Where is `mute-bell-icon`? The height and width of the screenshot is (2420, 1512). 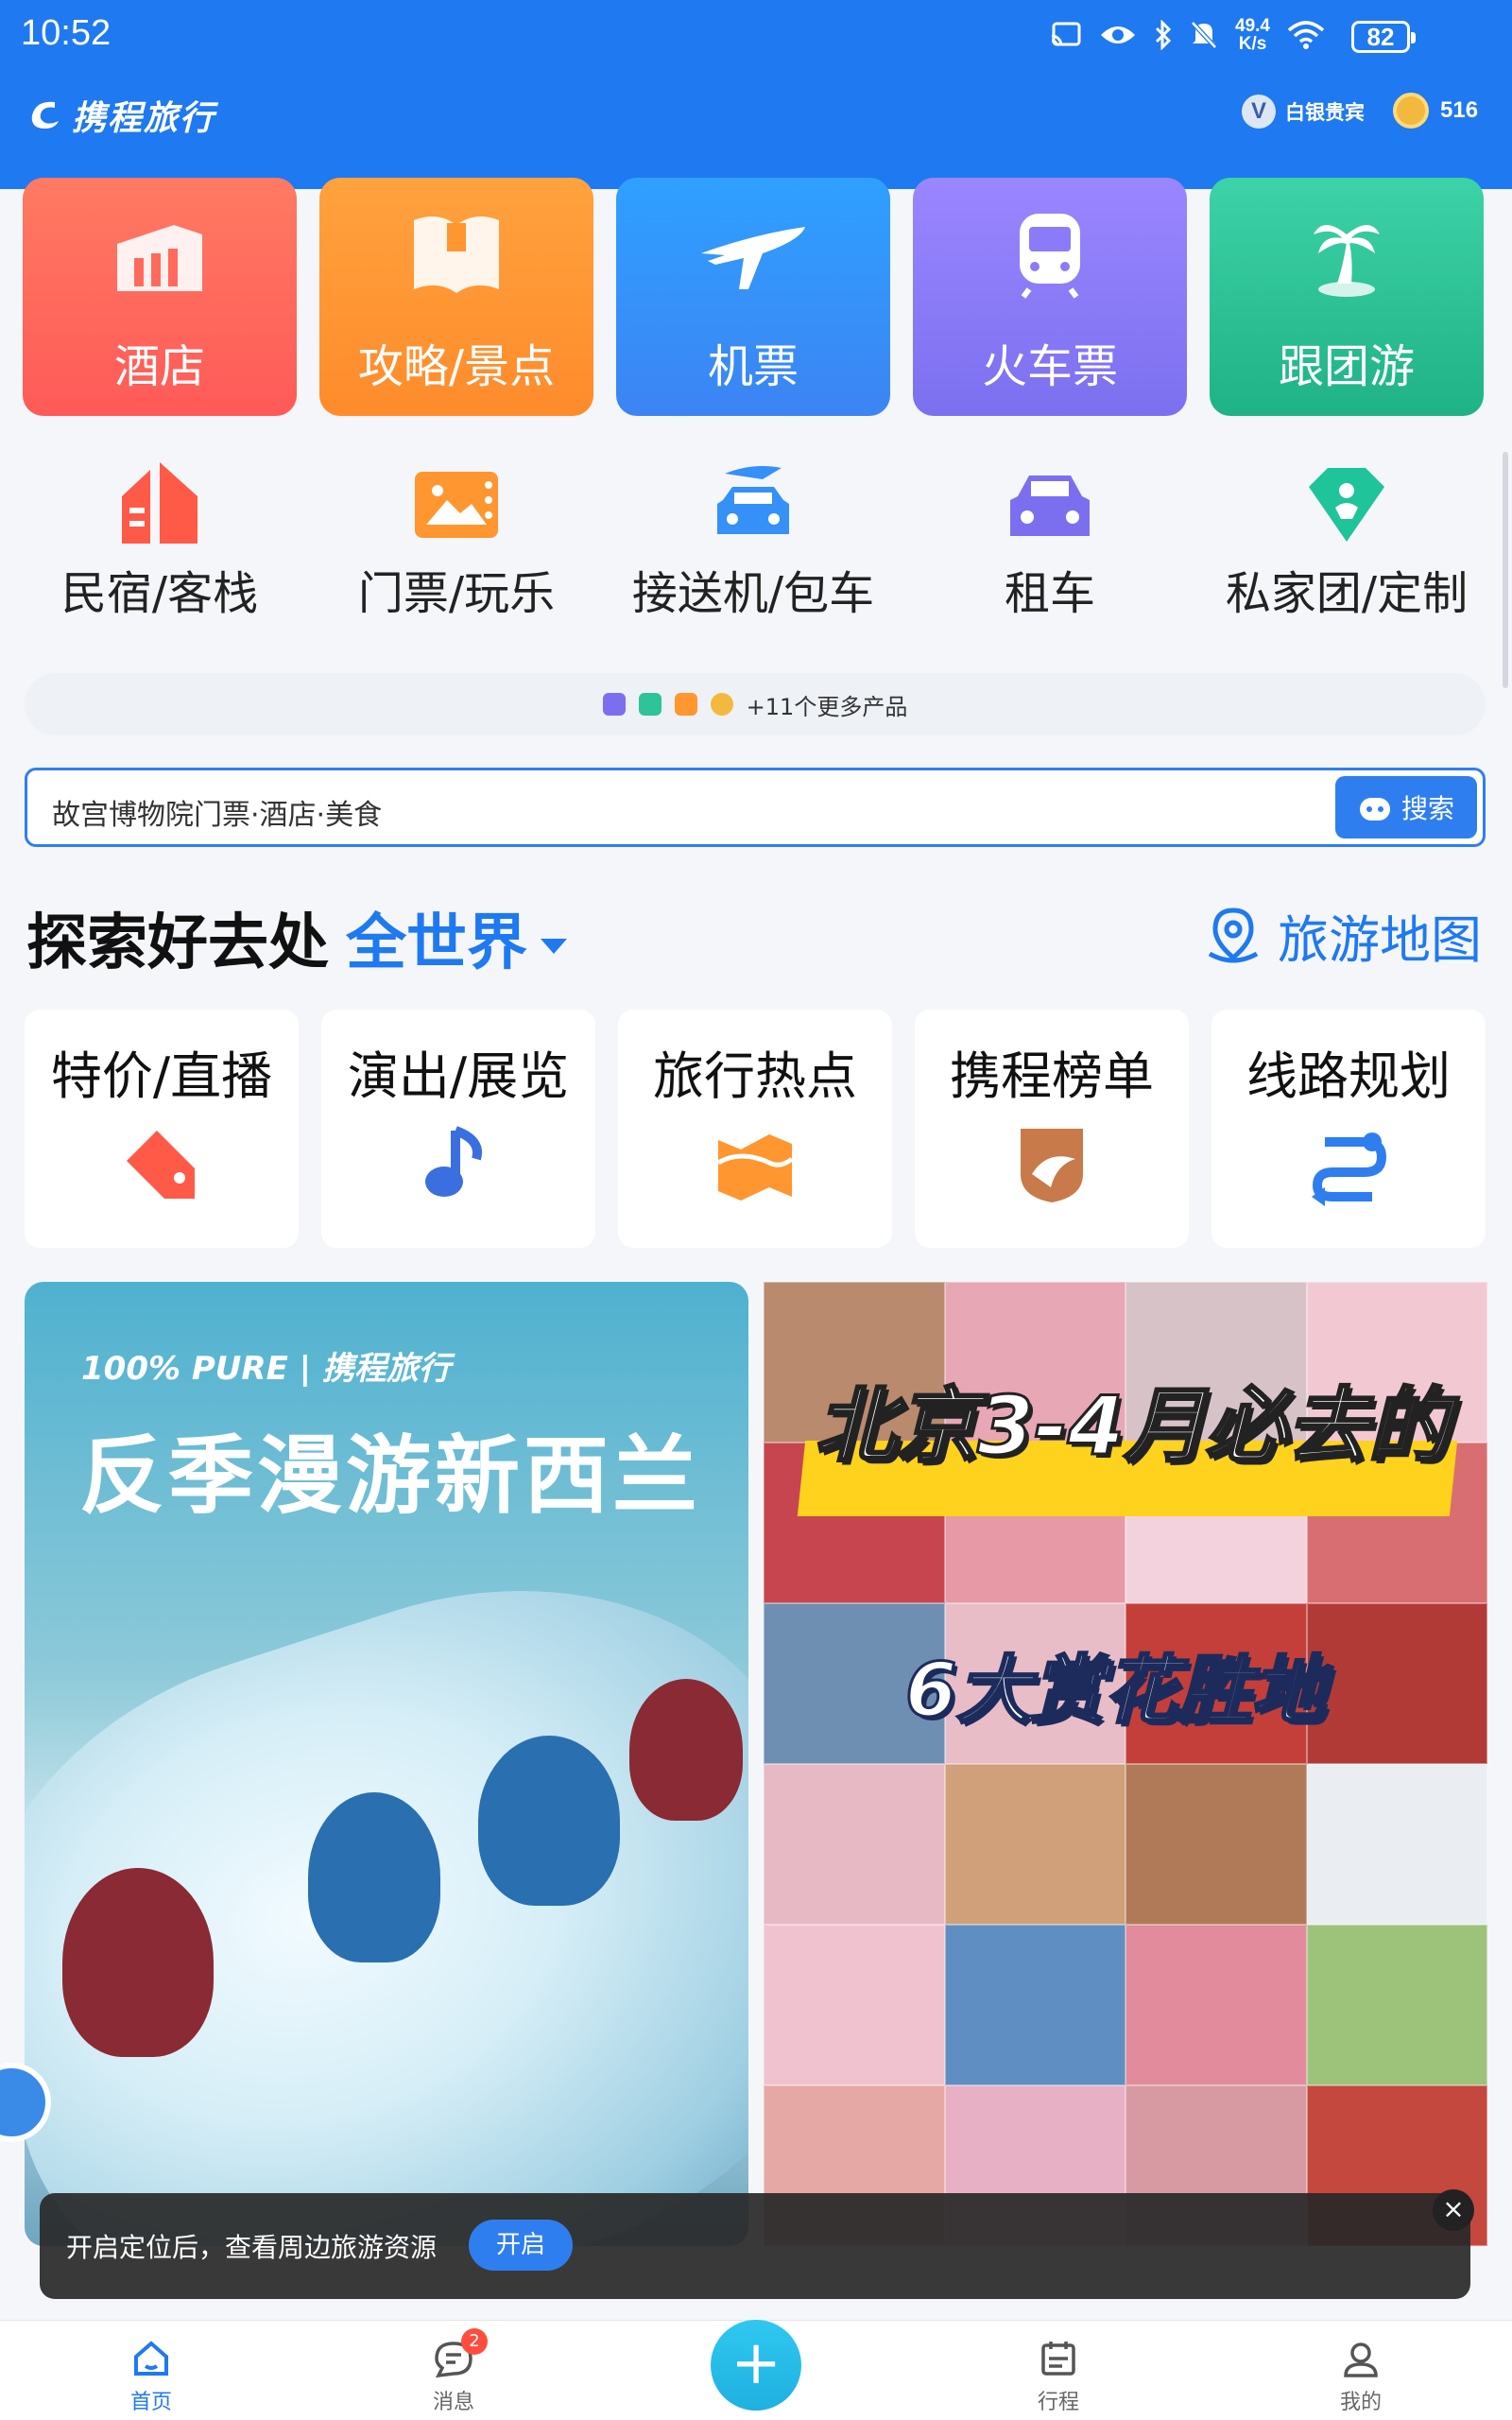
mute-bell-icon is located at coordinates (1204, 35).